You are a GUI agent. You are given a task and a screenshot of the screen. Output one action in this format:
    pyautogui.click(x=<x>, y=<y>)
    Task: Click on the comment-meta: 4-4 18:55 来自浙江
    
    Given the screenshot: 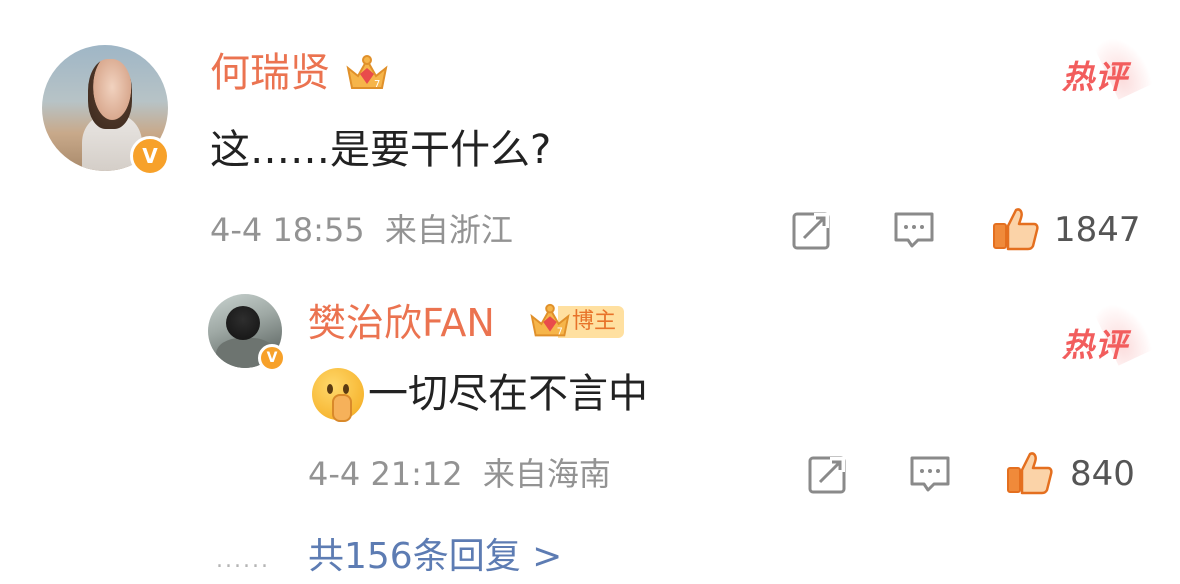 What is the action you would take?
    pyautogui.click(x=361, y=230)
    